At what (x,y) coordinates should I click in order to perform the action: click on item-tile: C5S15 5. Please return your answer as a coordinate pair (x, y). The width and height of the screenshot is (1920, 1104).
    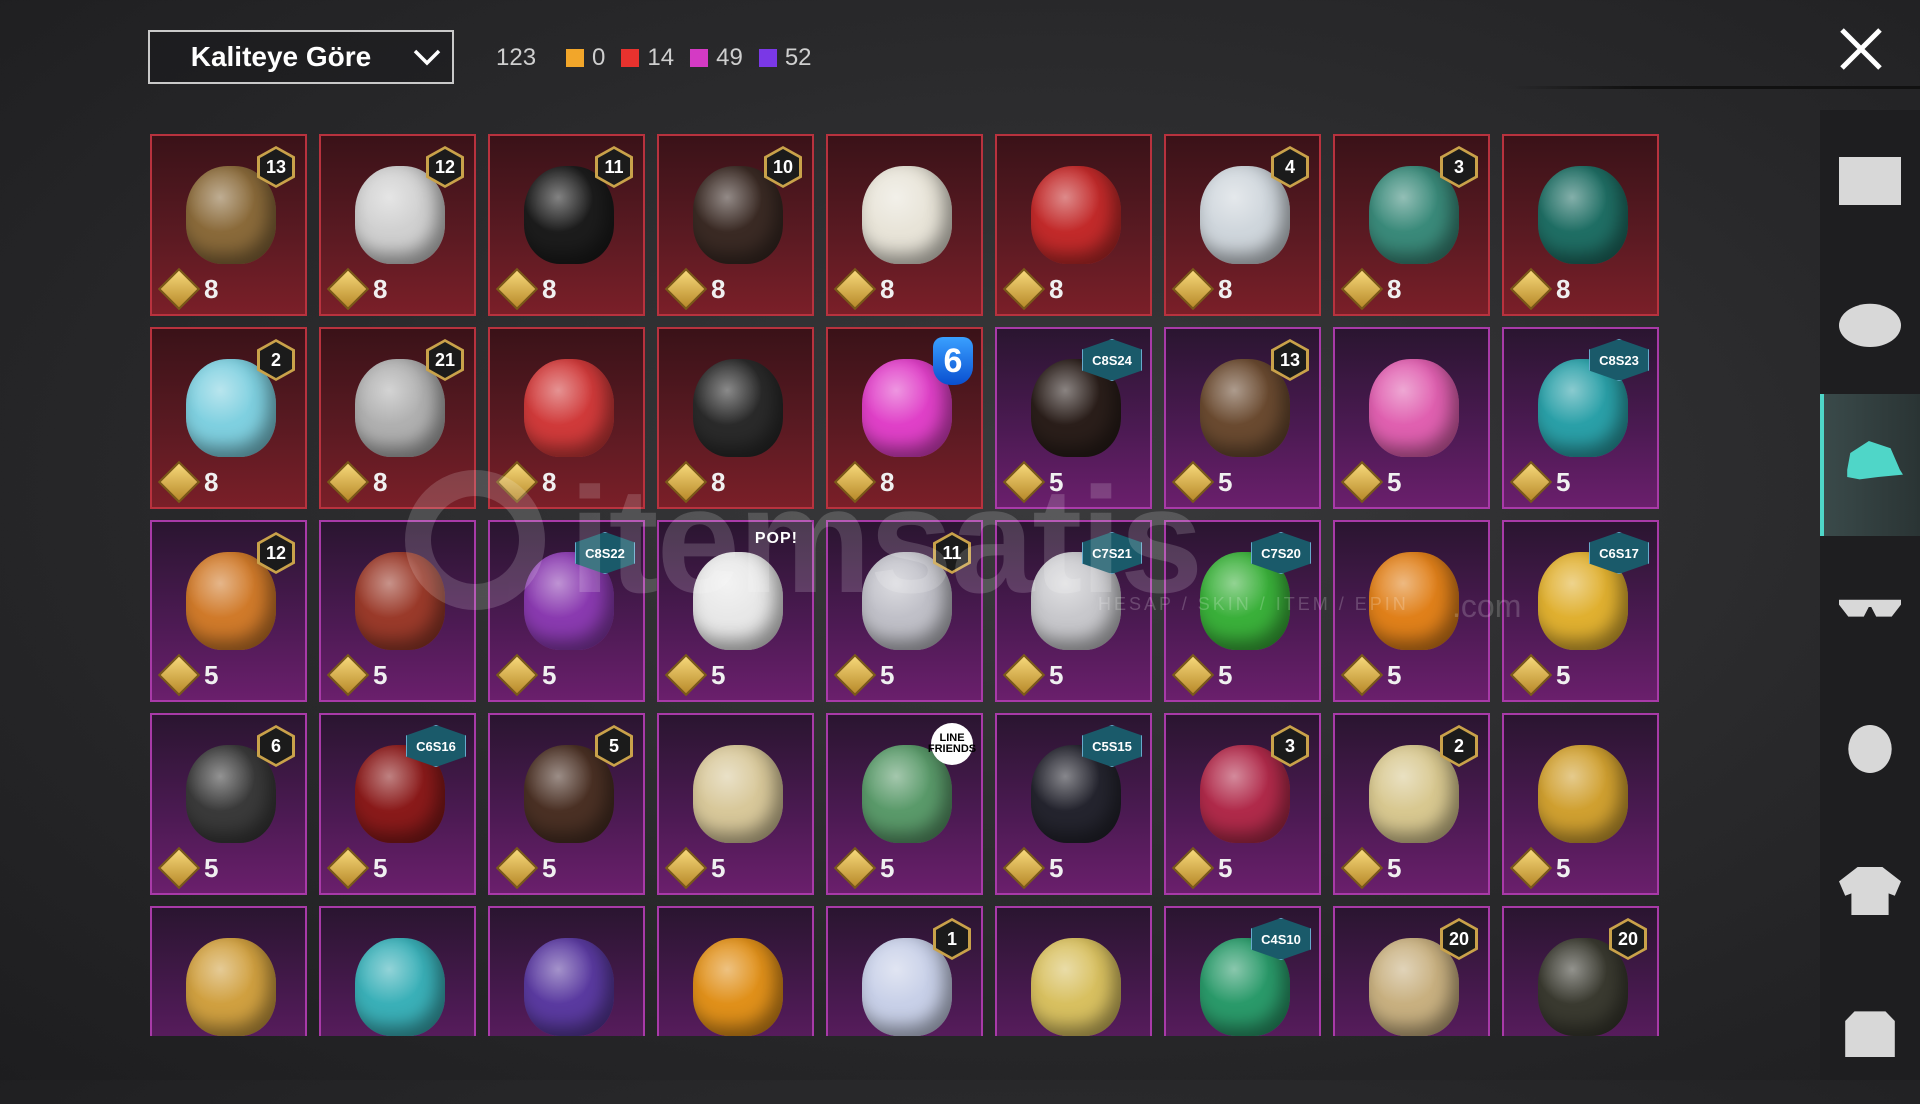
    Looking at the image, I should click on (1073, 804).